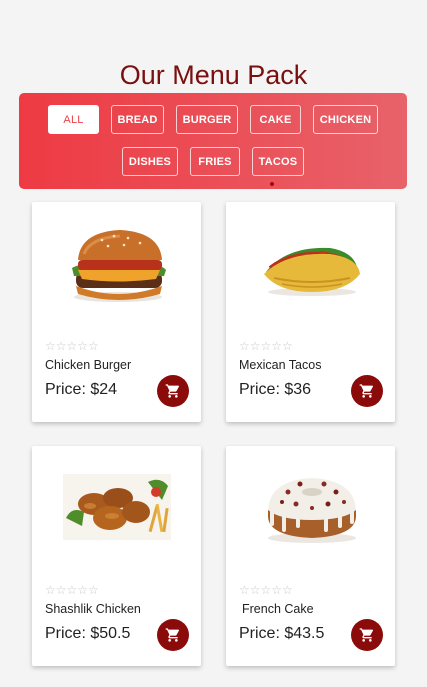 The width and height of the screenshot is (427, 687). What do you see at coordinates (73, 119) in the screenshot?
I see `filter-all-button: ALL` at bounding box center [73, 119].